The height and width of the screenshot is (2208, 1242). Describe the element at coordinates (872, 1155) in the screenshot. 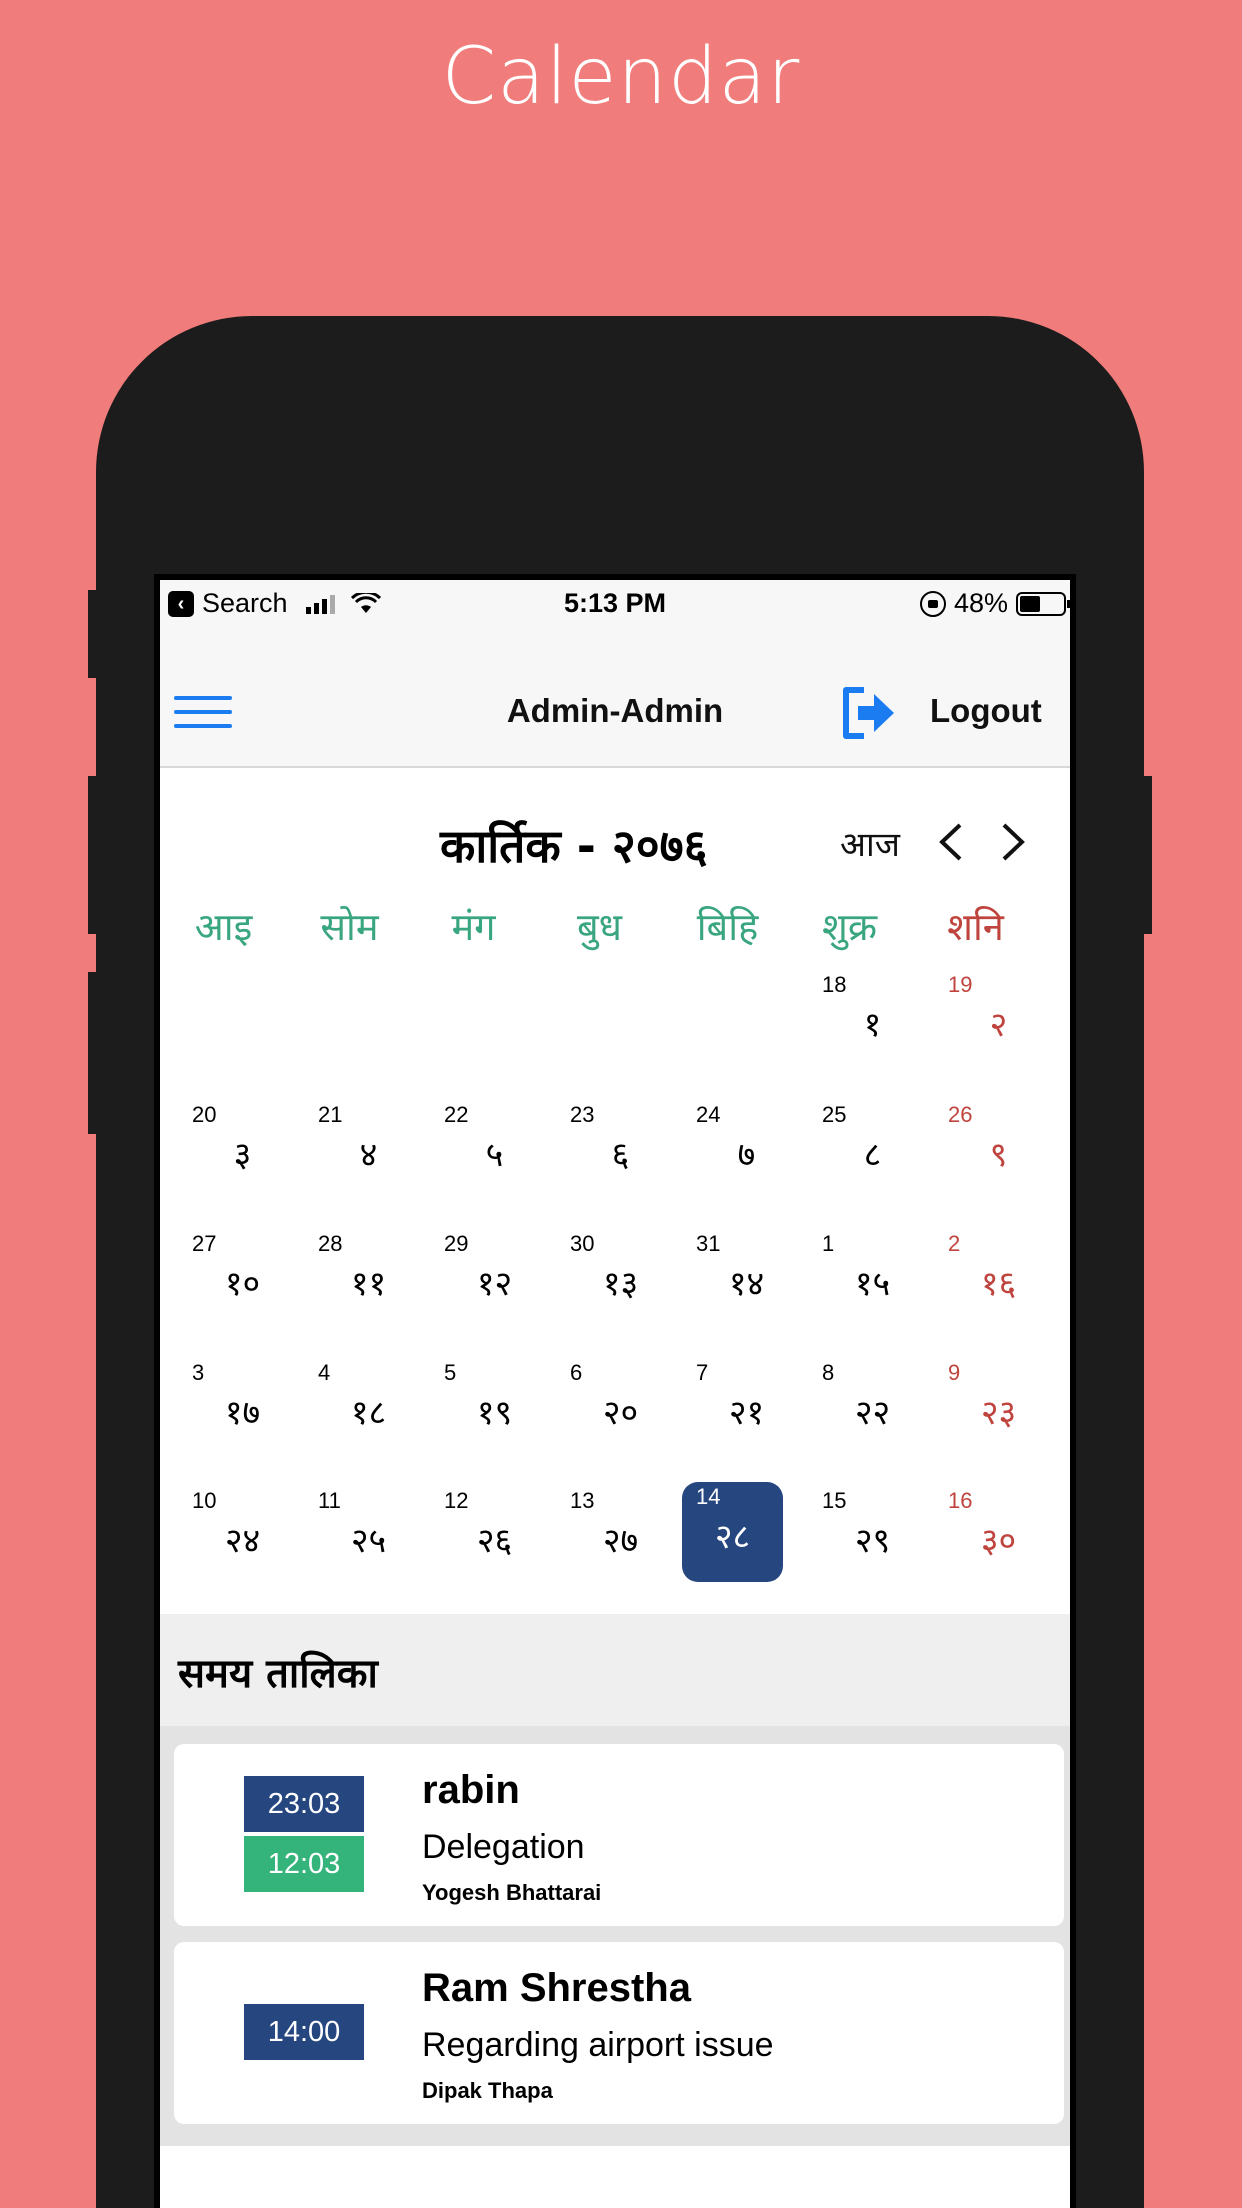

I see `nepali-date: ८` at that location.